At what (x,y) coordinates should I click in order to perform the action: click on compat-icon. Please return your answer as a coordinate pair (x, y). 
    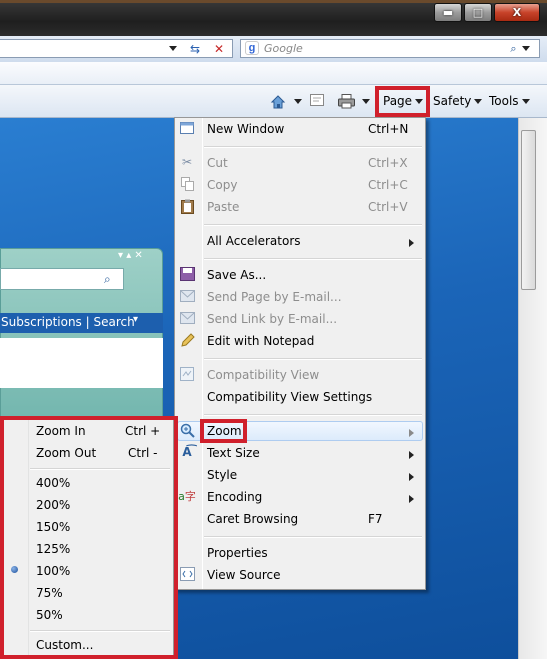
    Looking at the image, I should click on (187, 374).